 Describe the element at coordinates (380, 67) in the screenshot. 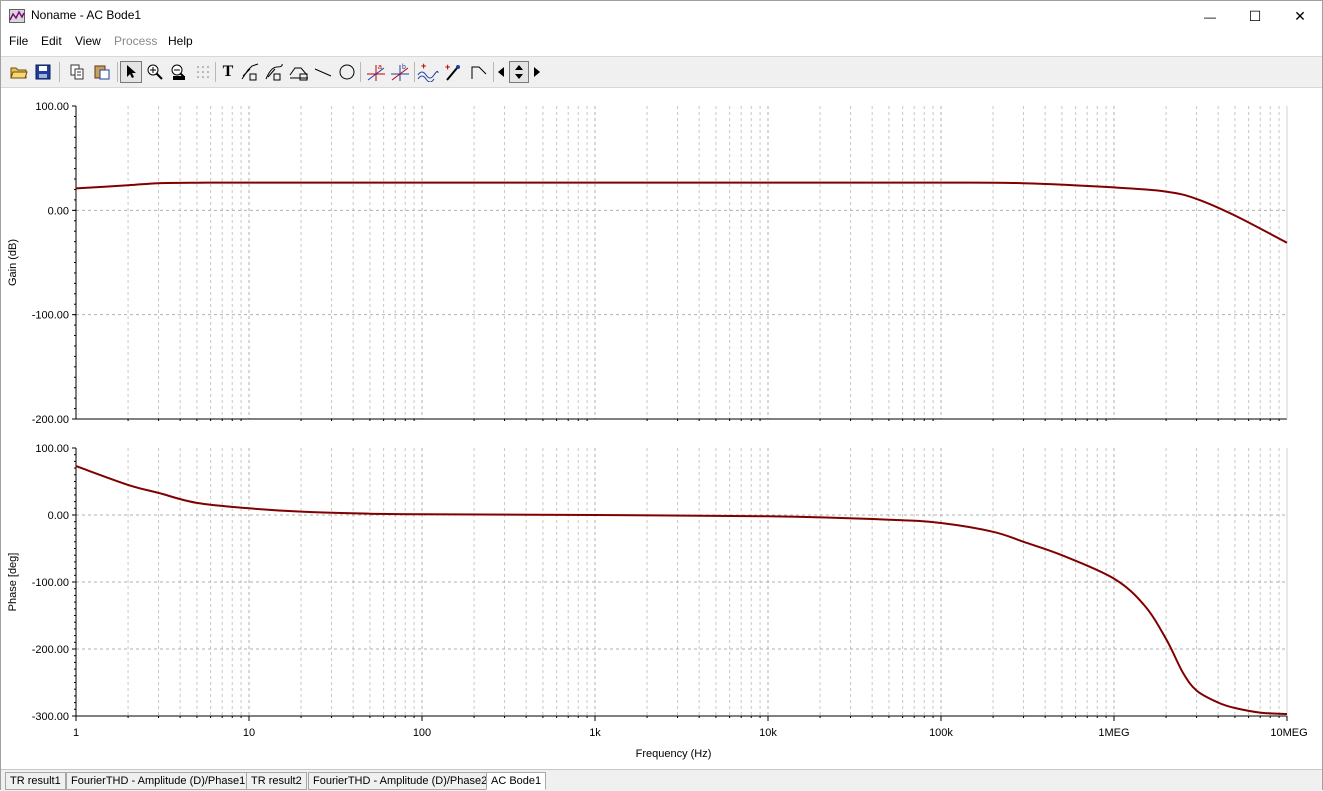

I see `svg-text: a` at that location.